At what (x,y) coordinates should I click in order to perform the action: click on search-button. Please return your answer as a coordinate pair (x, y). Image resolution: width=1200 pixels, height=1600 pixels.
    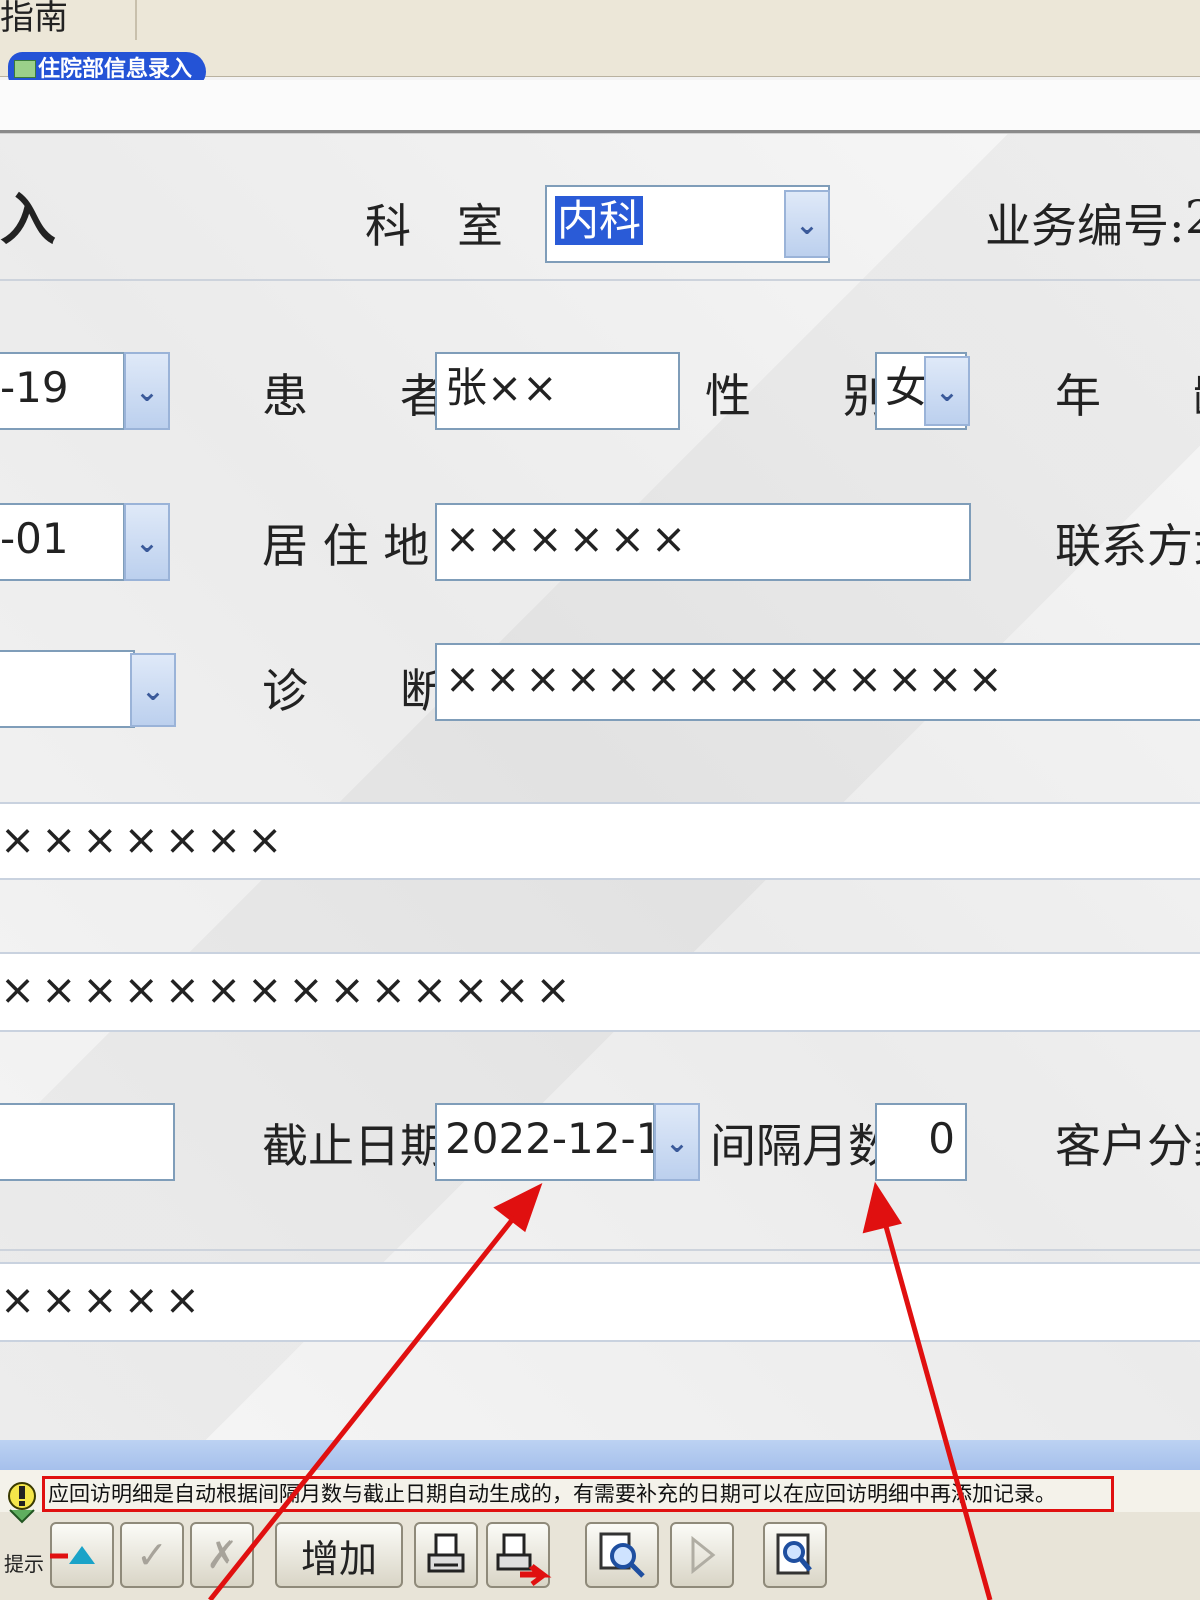
    Looking at the image, I should click on (622, 1555).